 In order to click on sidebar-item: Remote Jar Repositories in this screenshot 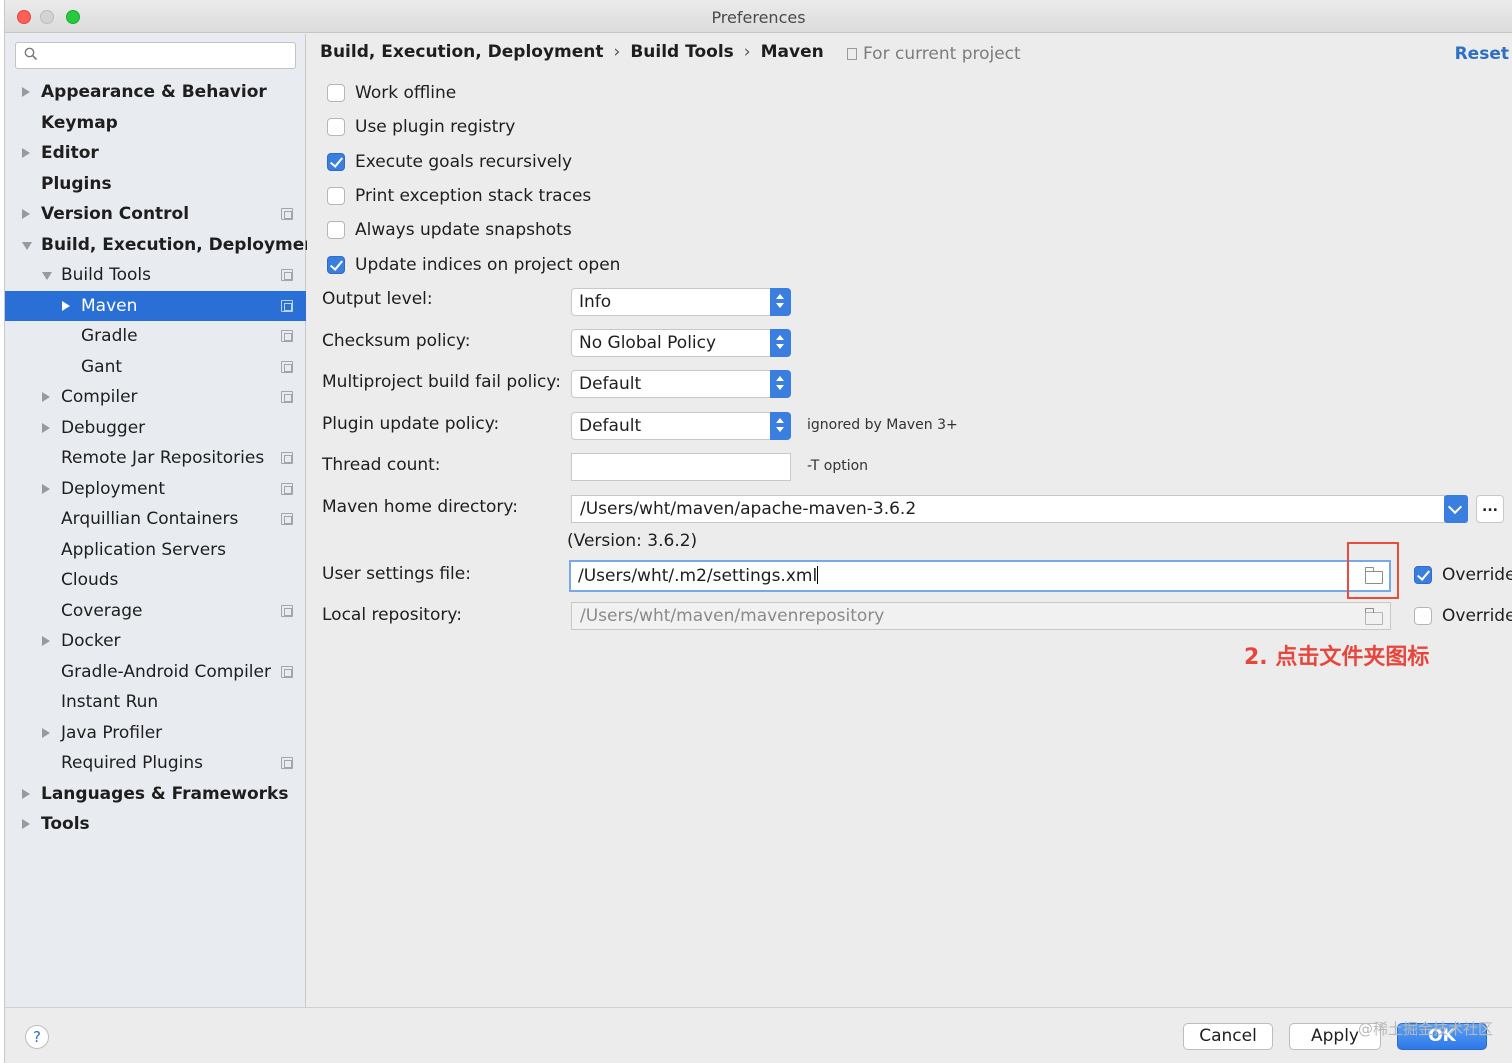, I will do `click(155, 458)`.